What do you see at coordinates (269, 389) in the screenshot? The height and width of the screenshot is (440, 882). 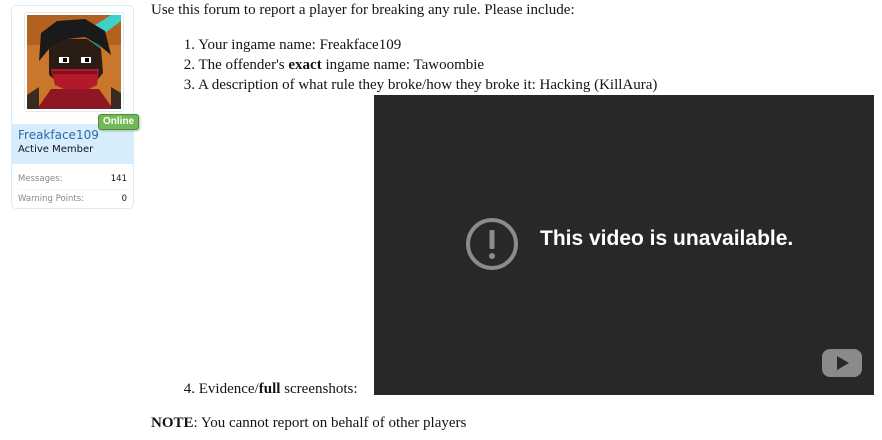 I see `list-bold: full` at bounding box center [269, 389].